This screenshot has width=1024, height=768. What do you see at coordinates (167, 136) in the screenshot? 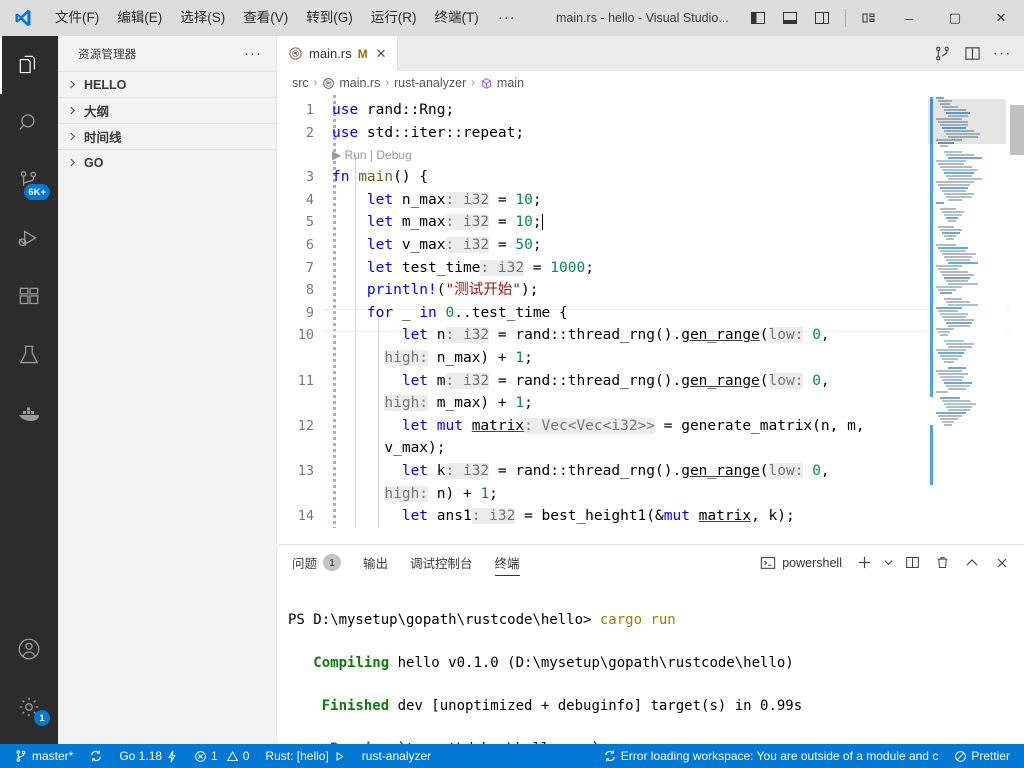
I see `sidebar-section-timeline: 时间线` at bounding box center [167, 136].